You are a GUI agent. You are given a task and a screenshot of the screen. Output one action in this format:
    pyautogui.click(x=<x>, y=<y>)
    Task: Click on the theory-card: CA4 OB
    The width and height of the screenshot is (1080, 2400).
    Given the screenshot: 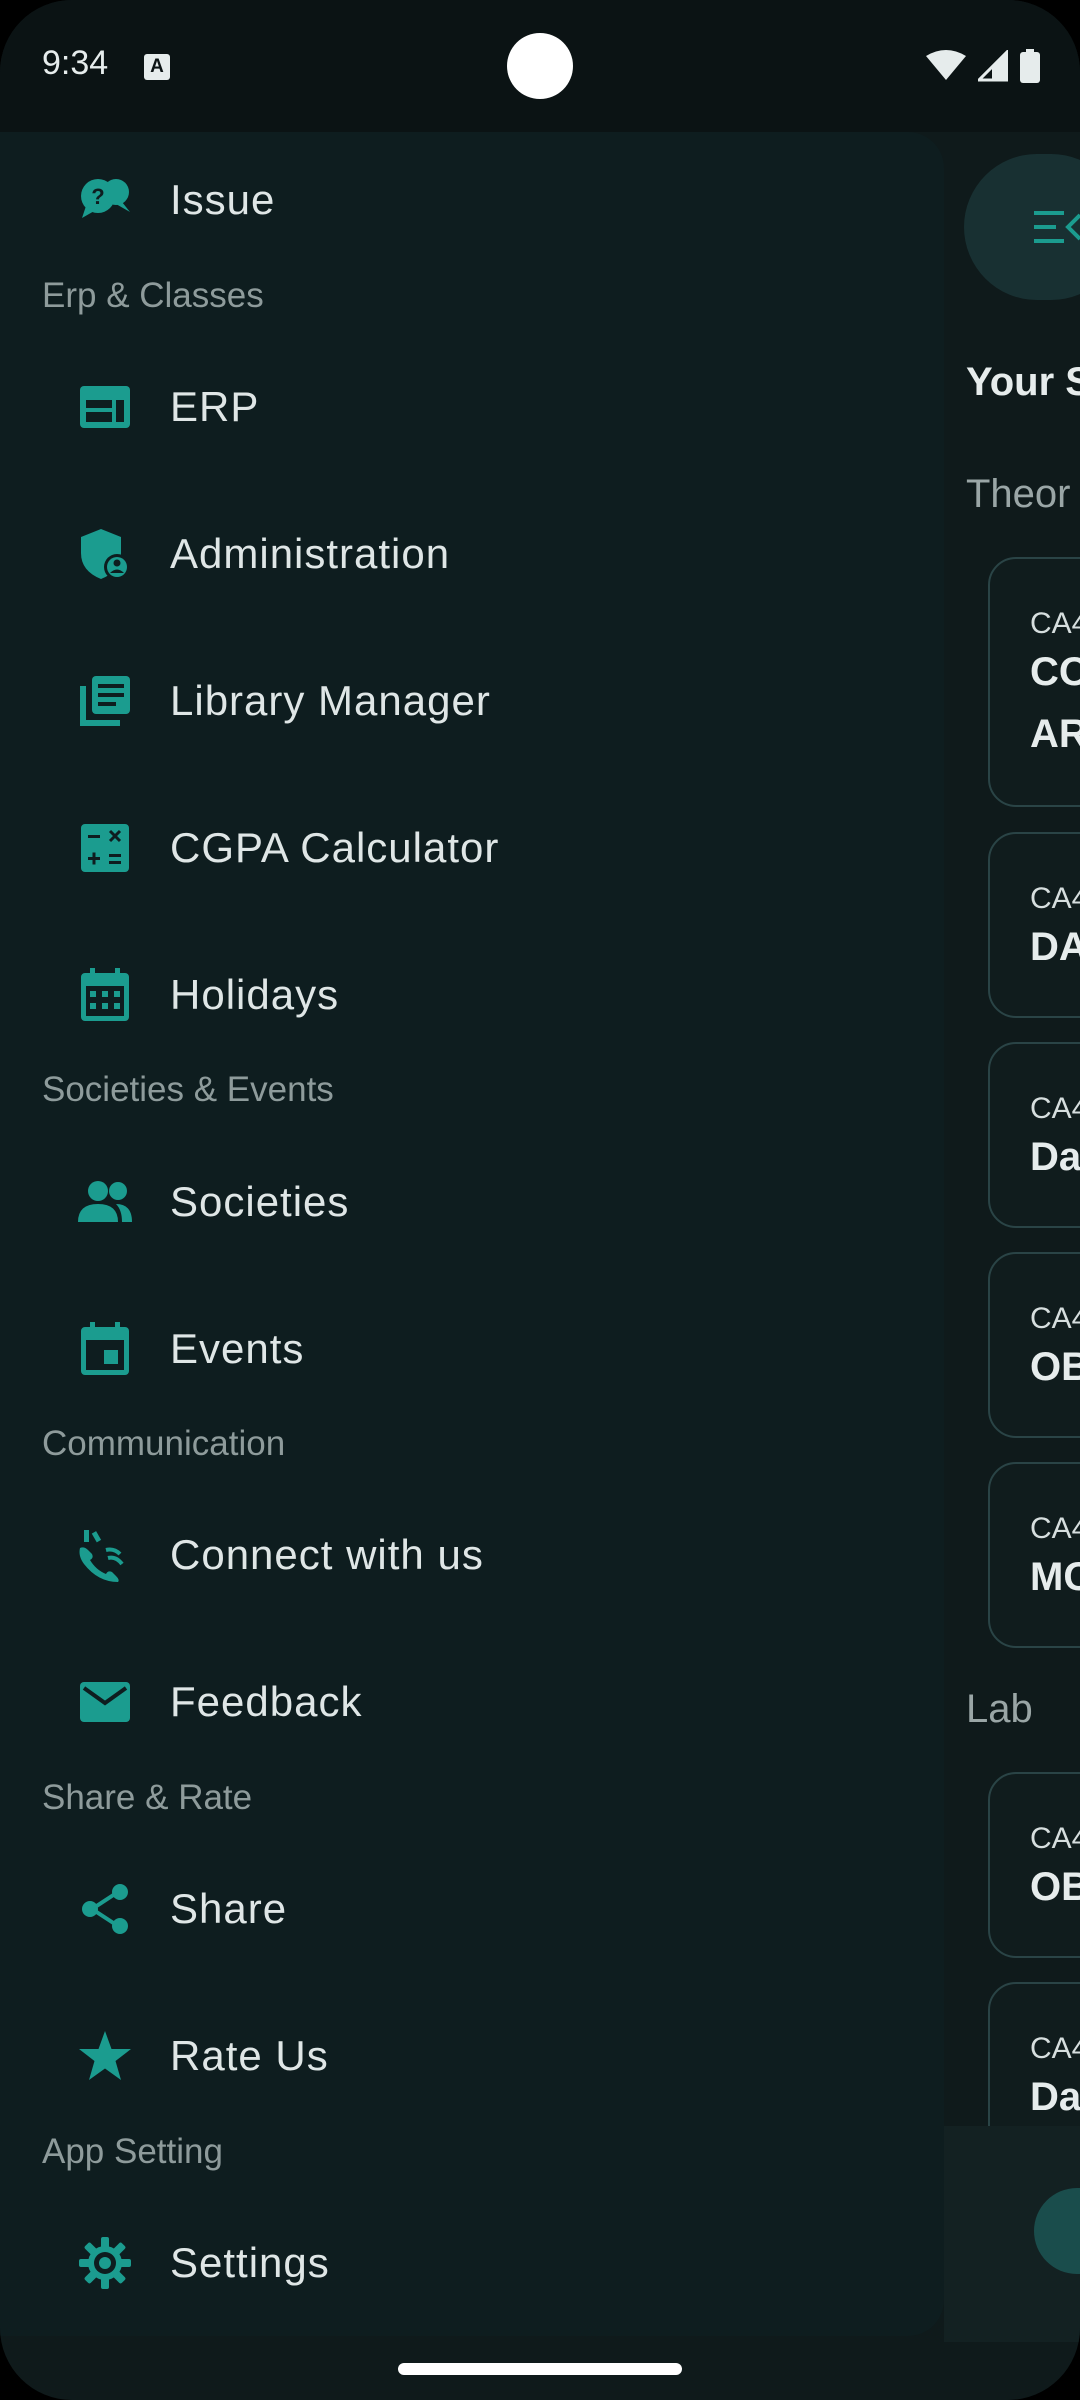 What is the action you would take?
    pyautogui.click(x=1034, y=1345)
    